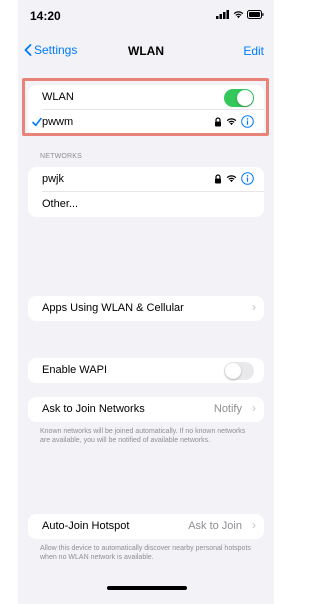  I want to click on status-time: 14:20, so click(45, 16).